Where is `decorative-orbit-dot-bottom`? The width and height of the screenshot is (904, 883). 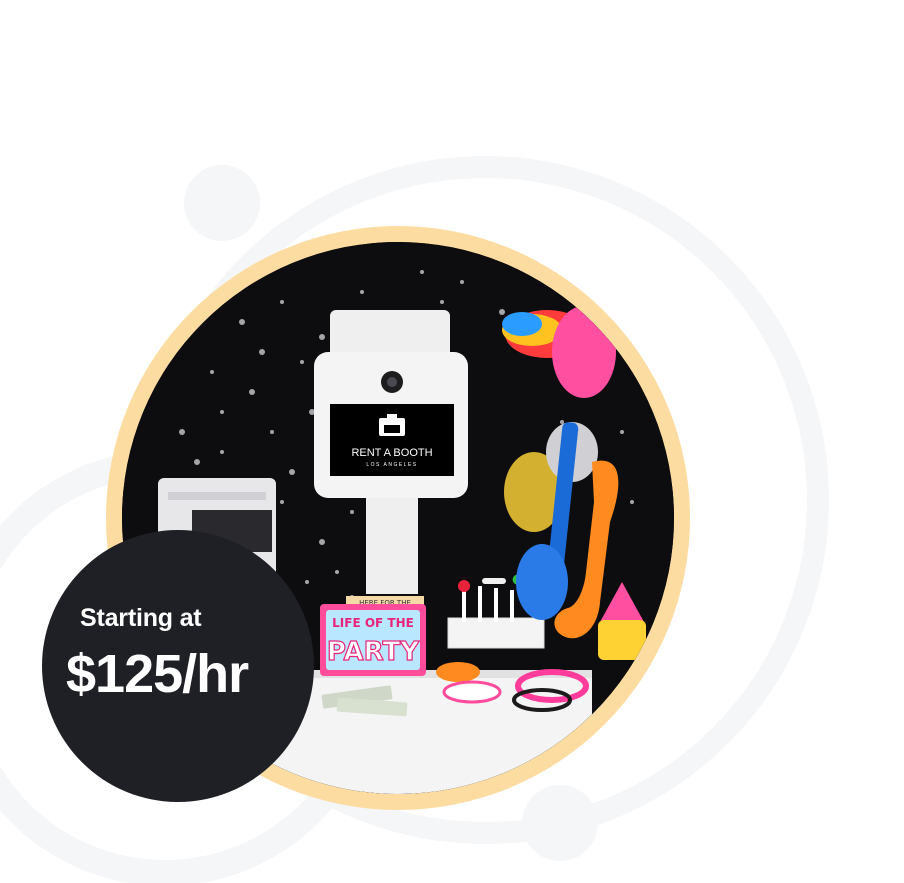 decorative-orbit-dot-bottom is located at coordinates (560, 823).